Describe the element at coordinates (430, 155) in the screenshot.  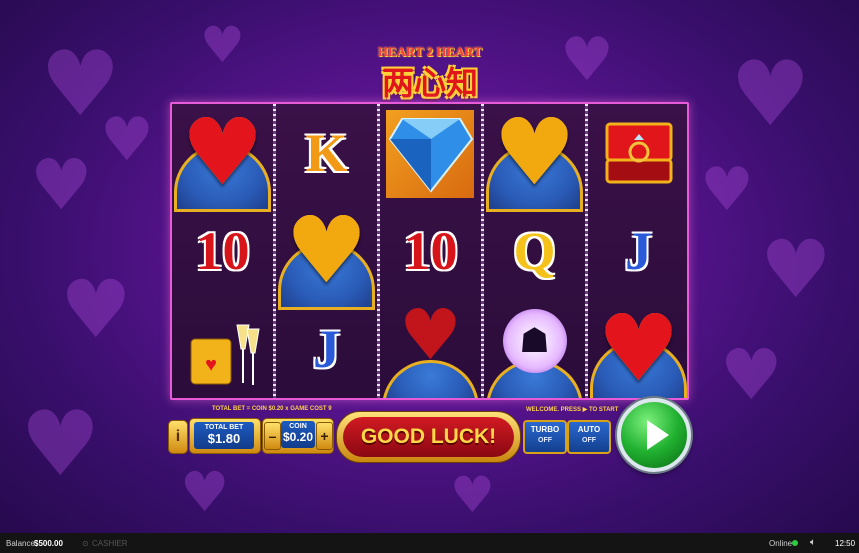
I see `diamond-icon` at that location.